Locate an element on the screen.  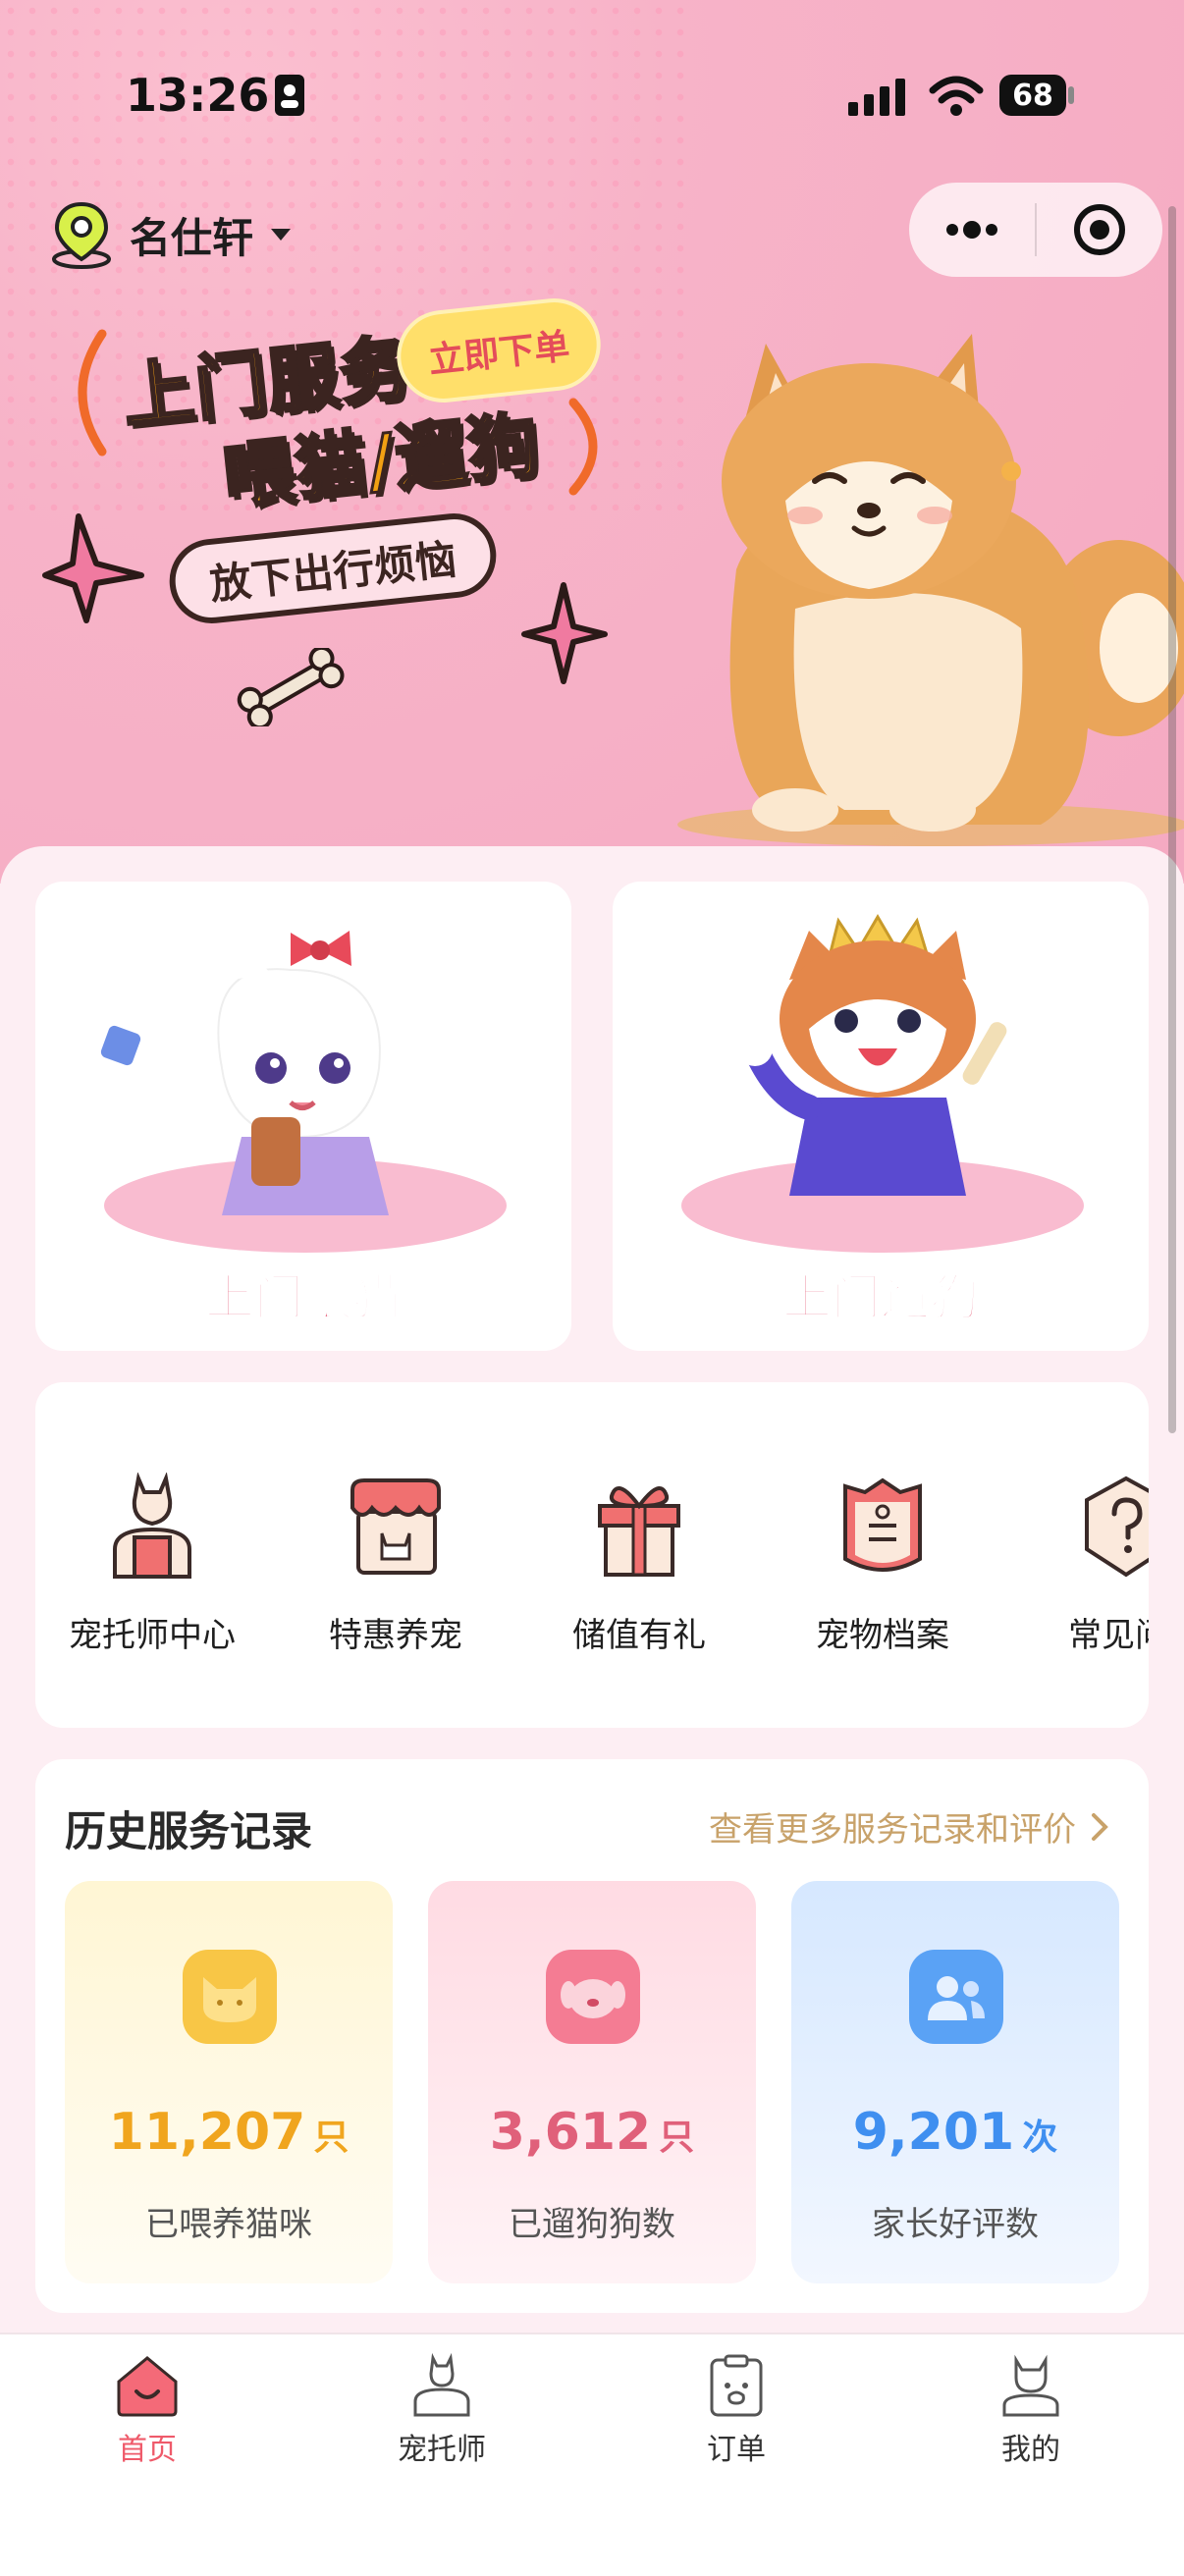
quick-label: 储值有礼 is located at coordinates (639, 1635).